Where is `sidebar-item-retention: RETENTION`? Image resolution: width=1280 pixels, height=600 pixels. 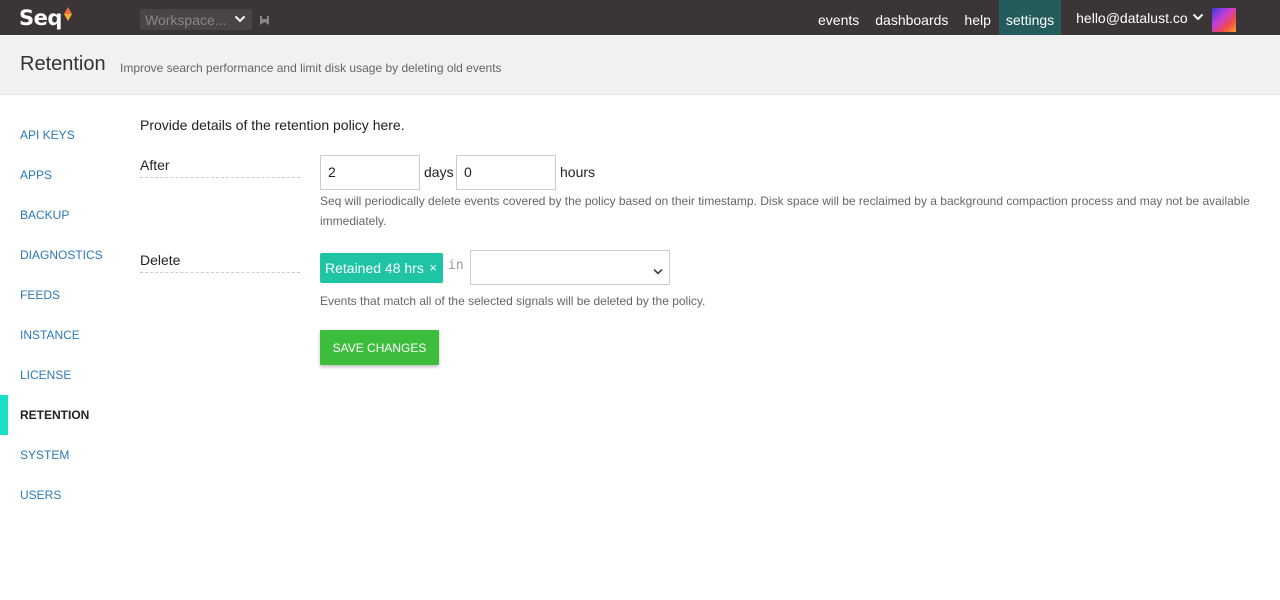
sidebar-item-retention: RETENTION is located at coordinates (60, 415).